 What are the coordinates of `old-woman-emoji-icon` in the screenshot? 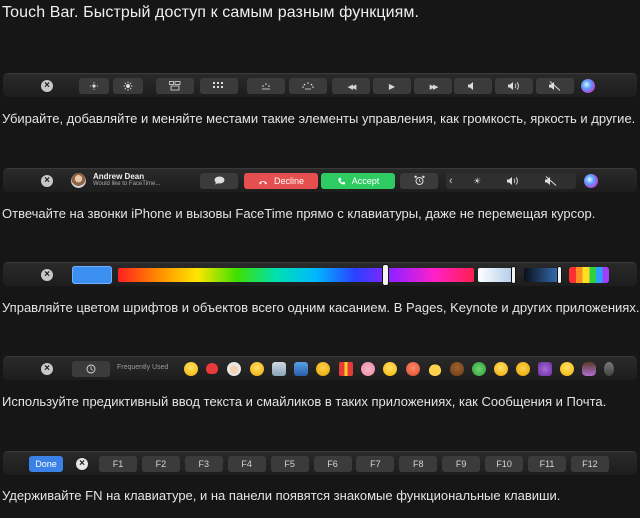 It's located at (234, 369).